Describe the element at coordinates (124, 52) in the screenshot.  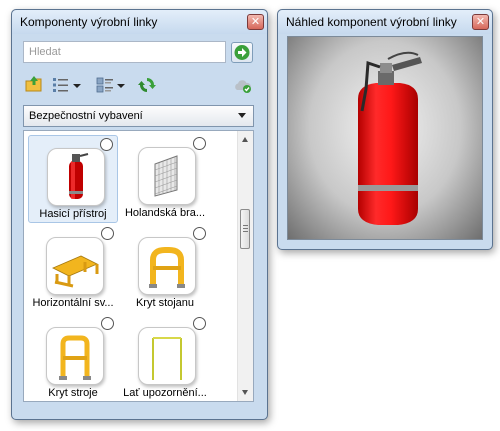
I see `search-input: Hledat` at that location.